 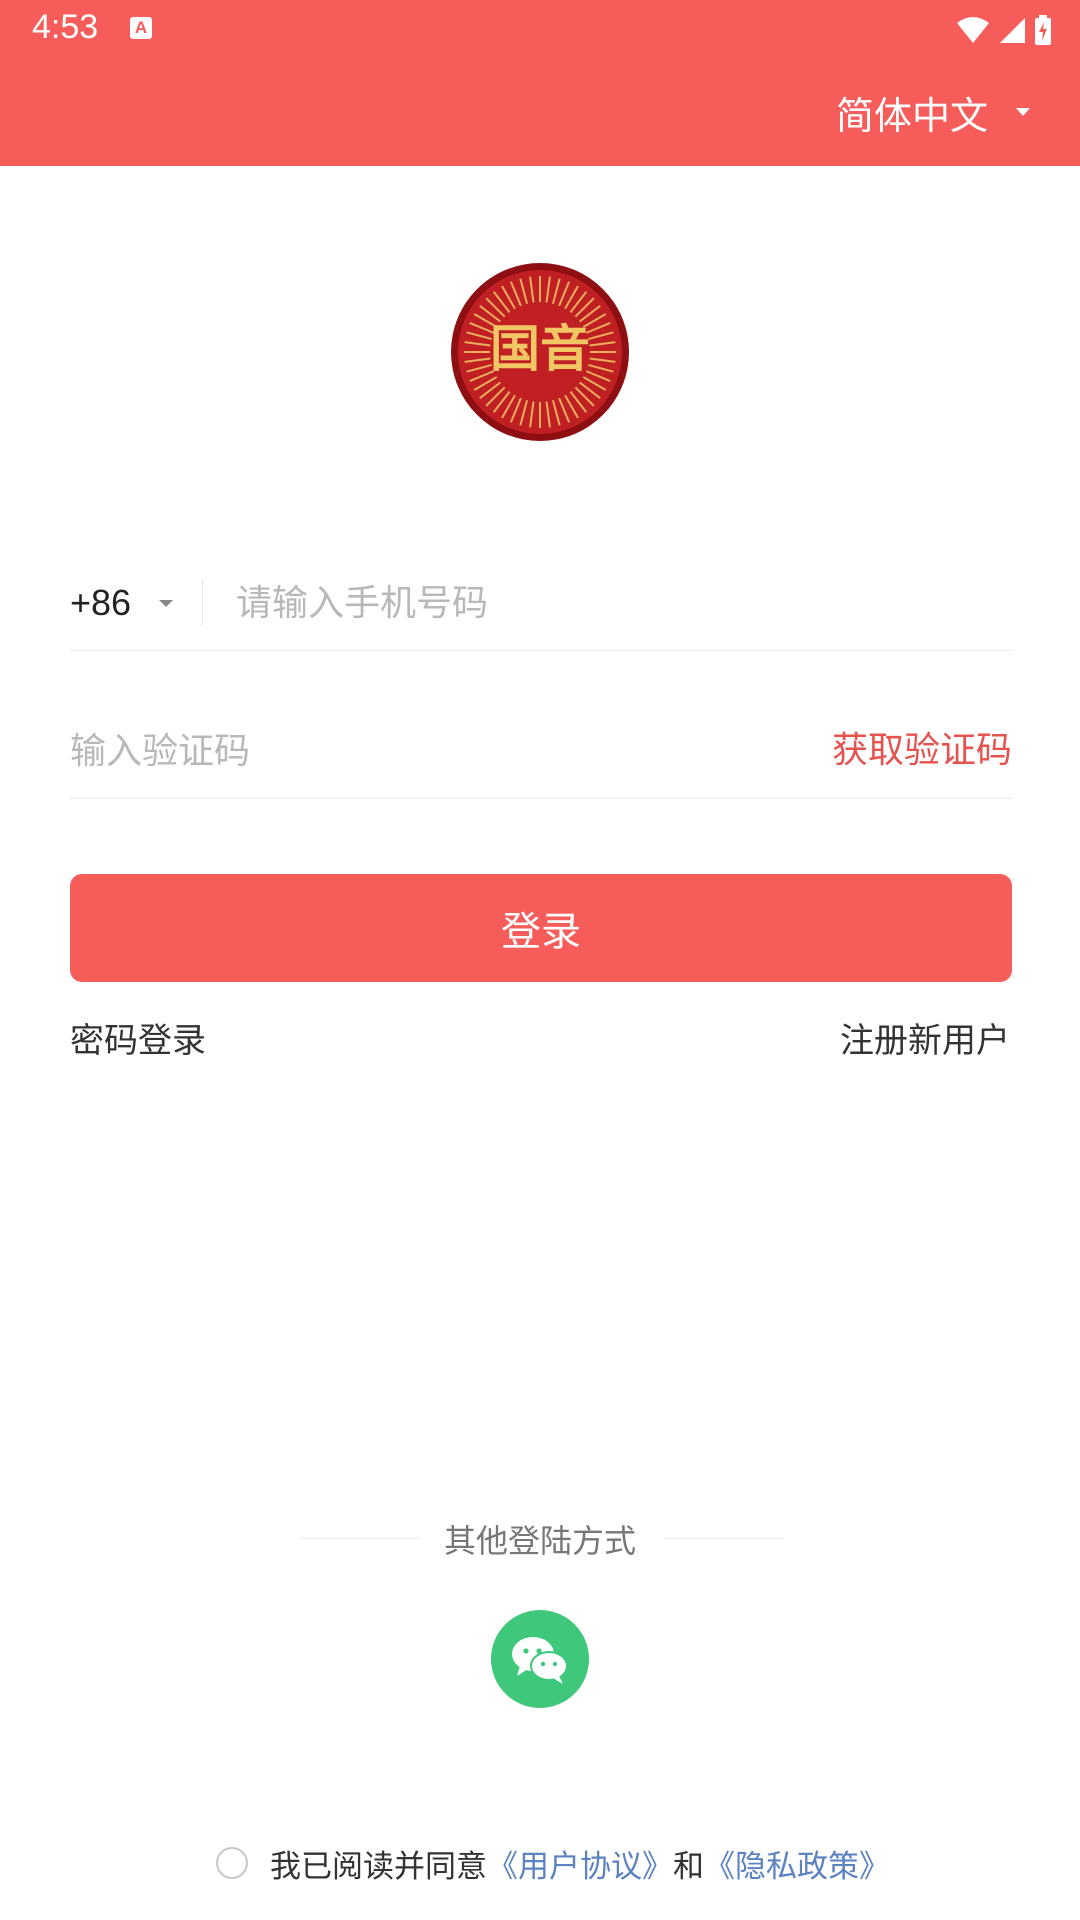 I want to click on wechat-icon, so click(x=540, y=1660).